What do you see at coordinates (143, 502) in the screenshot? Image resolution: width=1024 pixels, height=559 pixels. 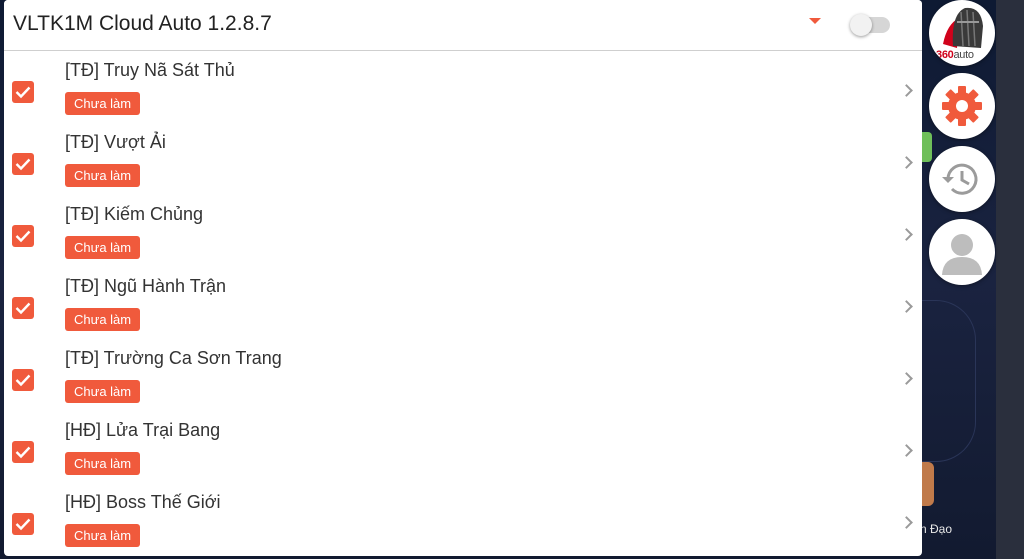 I see `task-name: [HĐ] Boss Thế Giới` at bounding box center [143, 502].